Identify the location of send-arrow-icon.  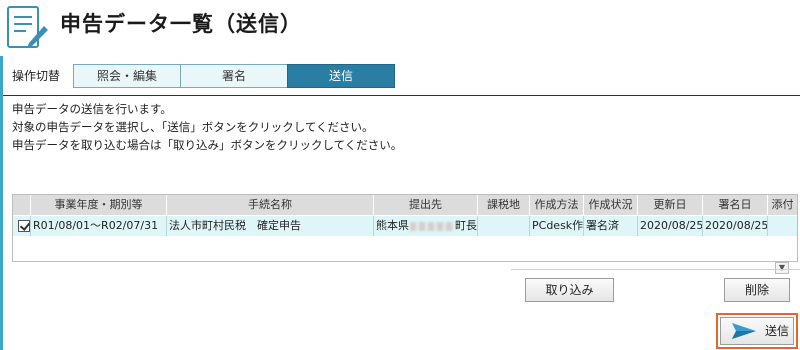
(744, 331).